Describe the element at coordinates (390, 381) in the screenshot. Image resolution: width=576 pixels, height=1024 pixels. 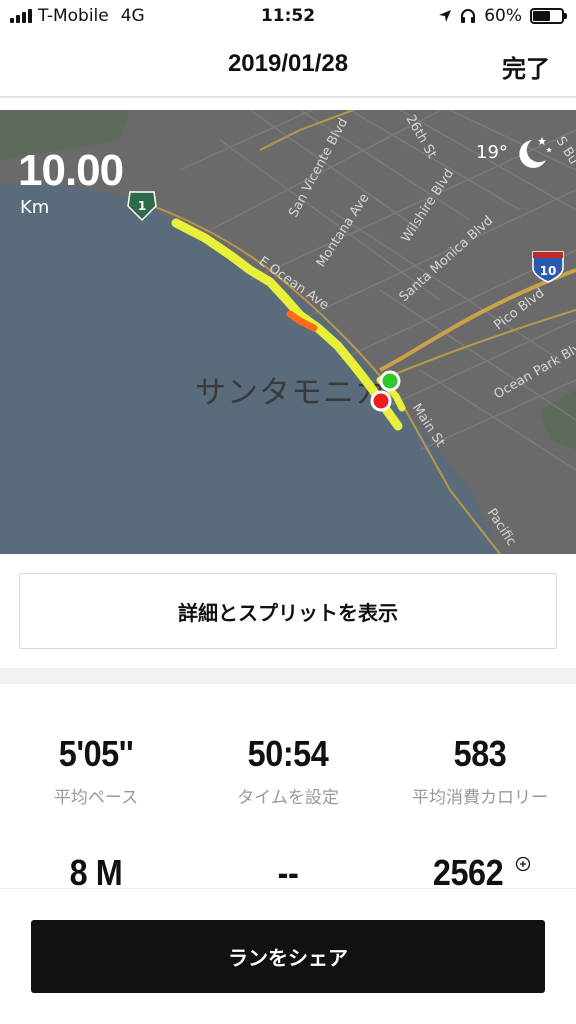
I see `start-marker` at that location.